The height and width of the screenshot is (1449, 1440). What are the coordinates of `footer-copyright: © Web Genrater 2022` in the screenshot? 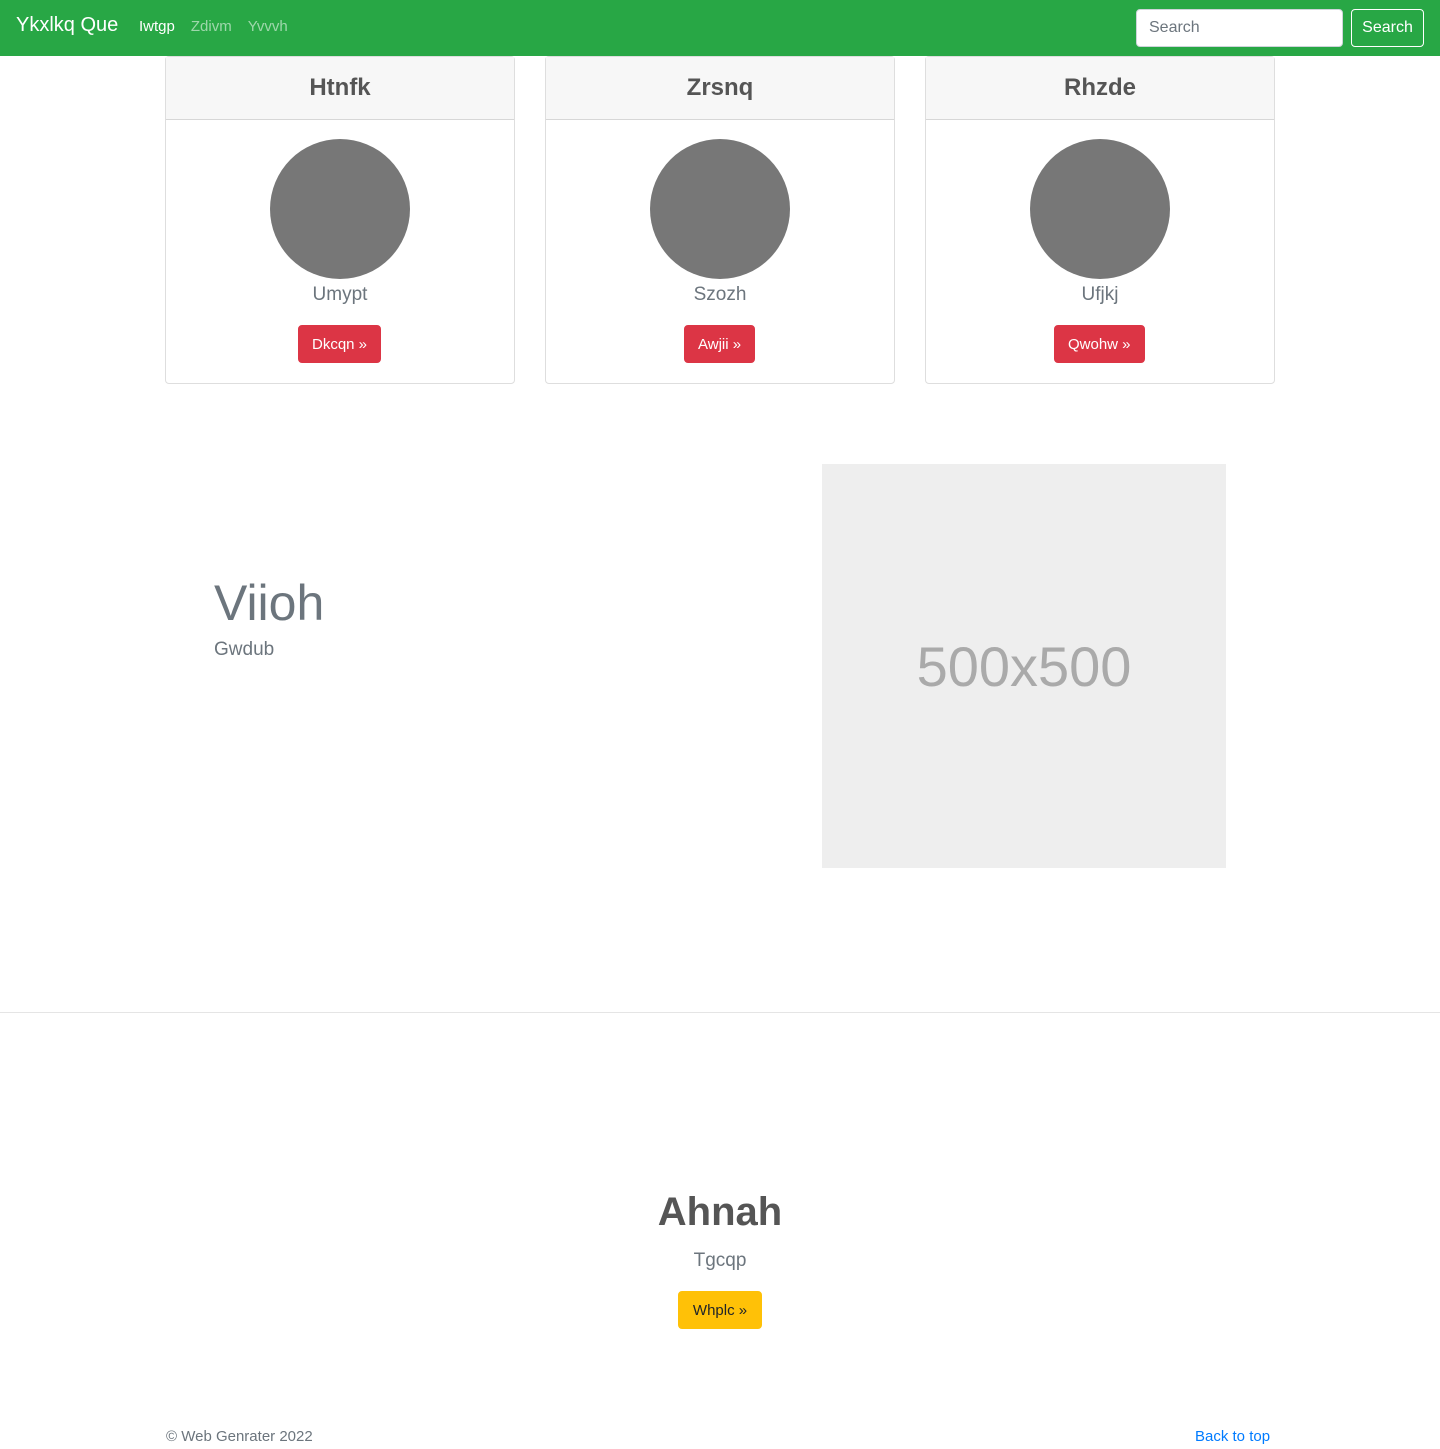 It's located at (239, 1436).